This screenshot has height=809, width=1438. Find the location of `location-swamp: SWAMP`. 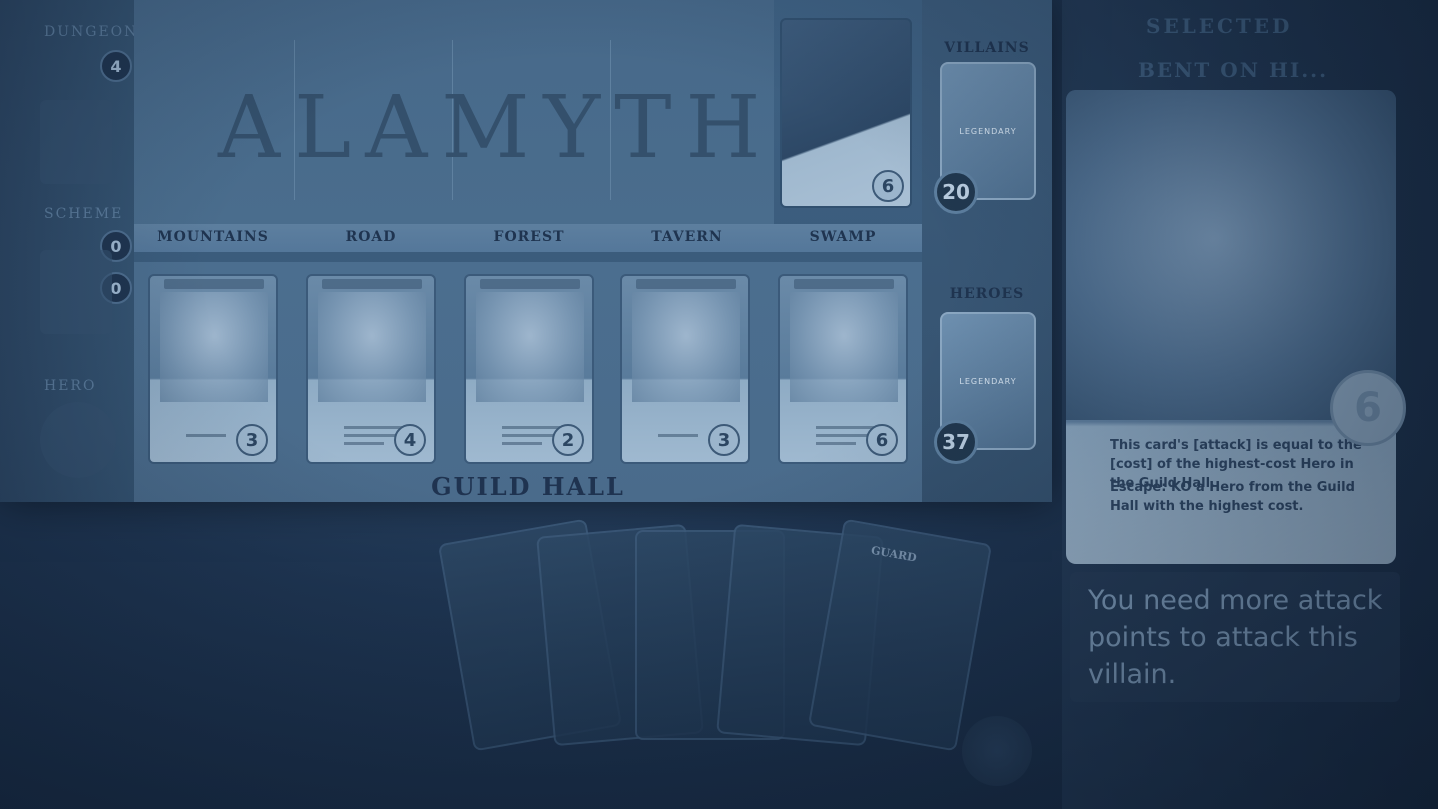

location-swamp: SWAMP is located at coordinates (843, 237).